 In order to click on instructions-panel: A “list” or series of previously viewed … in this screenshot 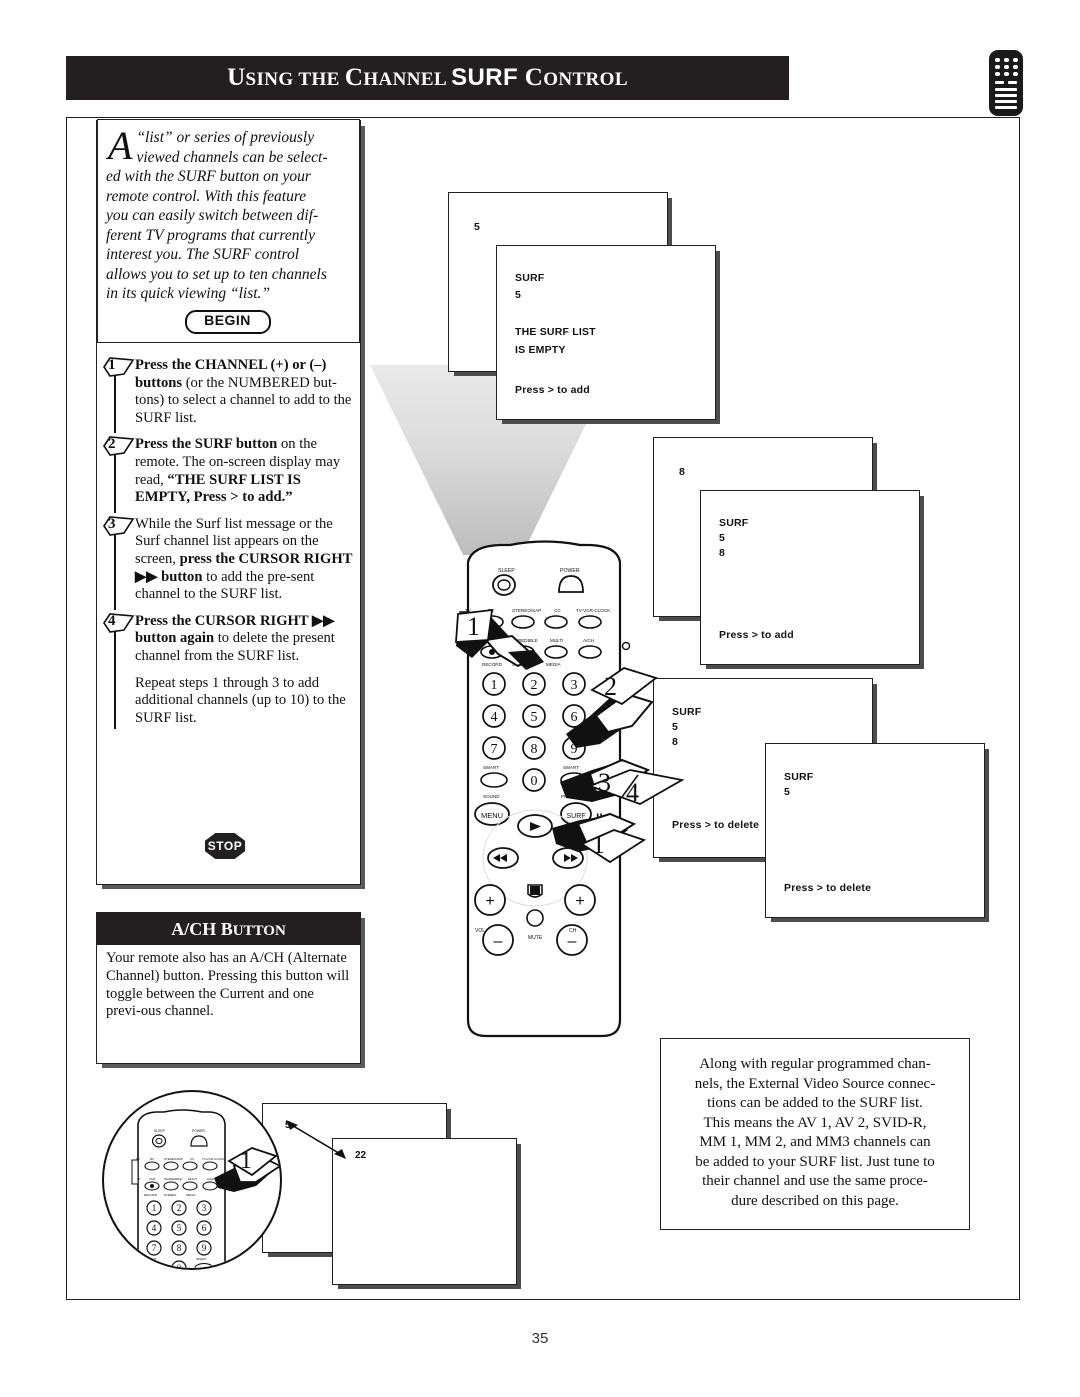, I will do `click(228, 502)`.